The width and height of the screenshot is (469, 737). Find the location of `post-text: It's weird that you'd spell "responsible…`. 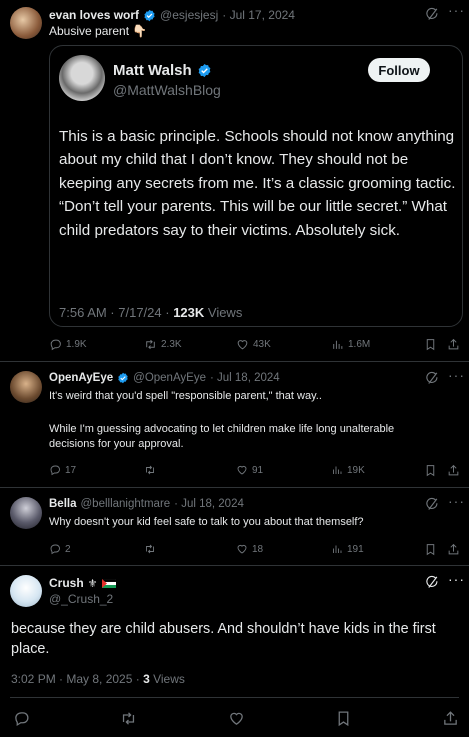

post-text: It's weird that you'd spell "responsible… is located at coordinates (185, 396).